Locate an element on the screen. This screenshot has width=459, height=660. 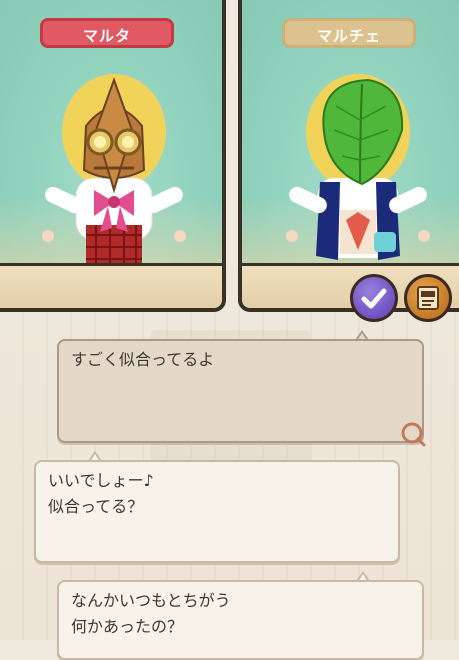
name-tag-right: マルチェ is located at coordinates (349, 33).